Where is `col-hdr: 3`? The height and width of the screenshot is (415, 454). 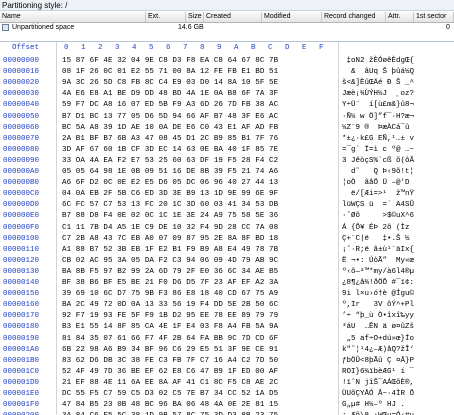 col-hdr: 3 is located at coordinates (117, 48).